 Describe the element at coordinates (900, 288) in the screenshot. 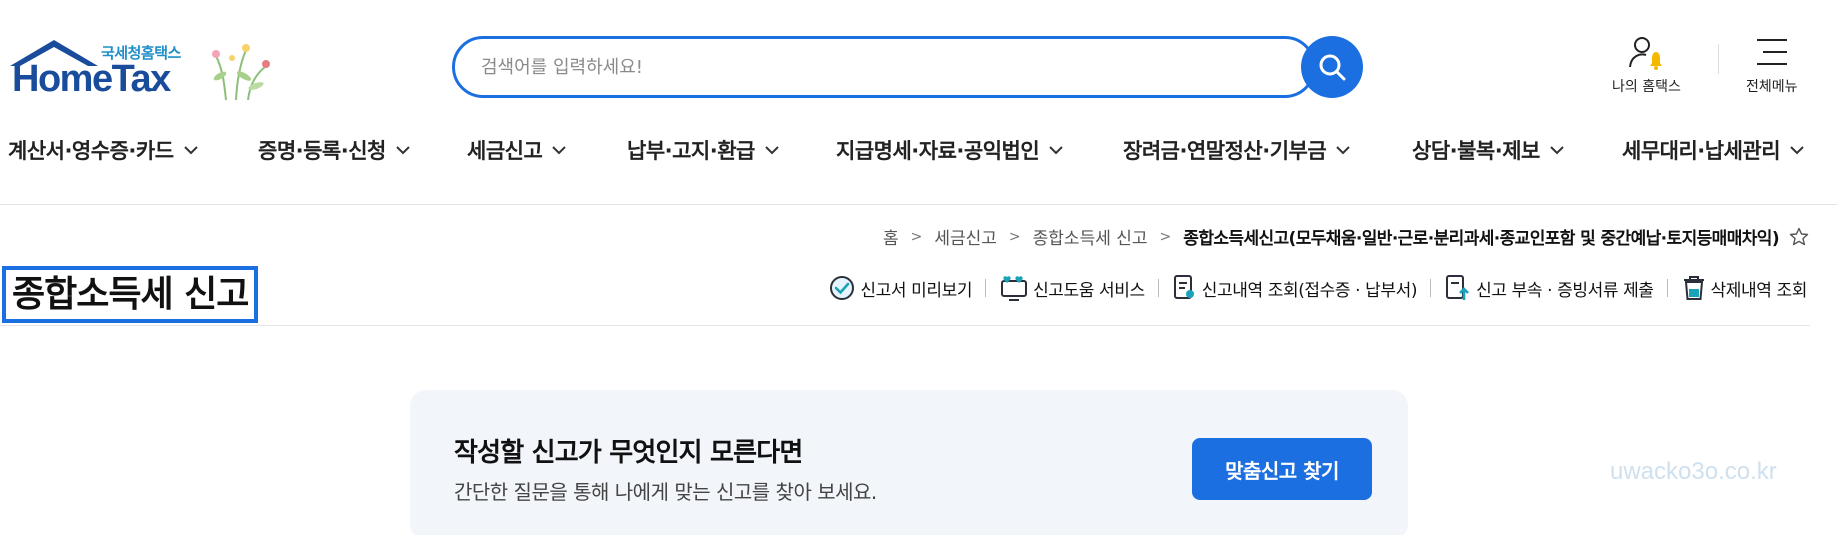

I see `preview-return-link: 신고서 미리보기` at that location.